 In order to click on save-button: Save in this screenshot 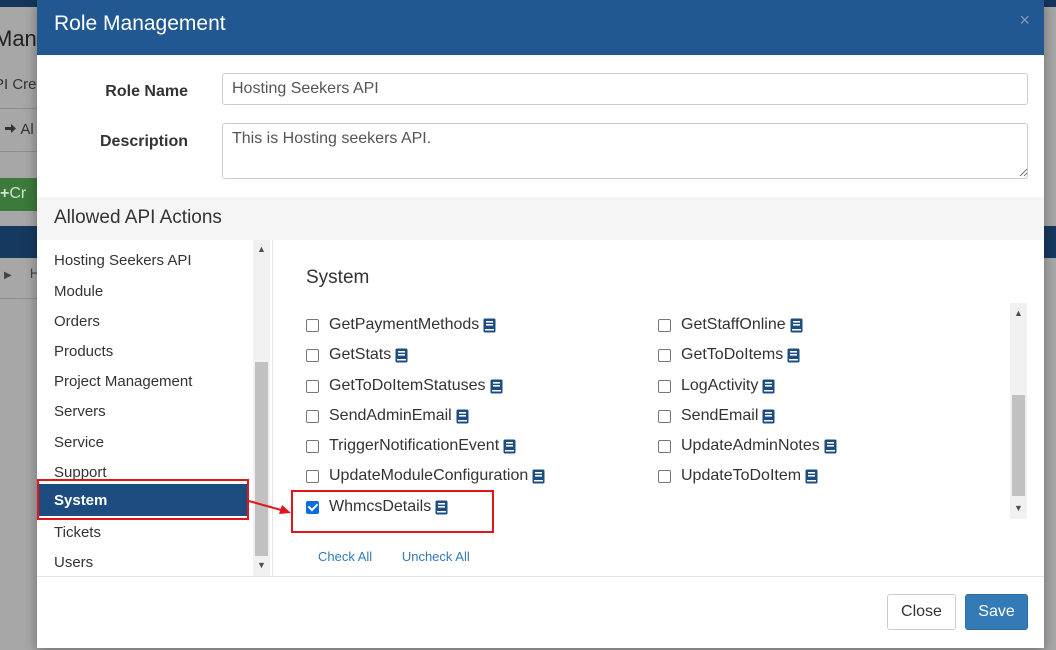, I will do `click(996, 612)`.